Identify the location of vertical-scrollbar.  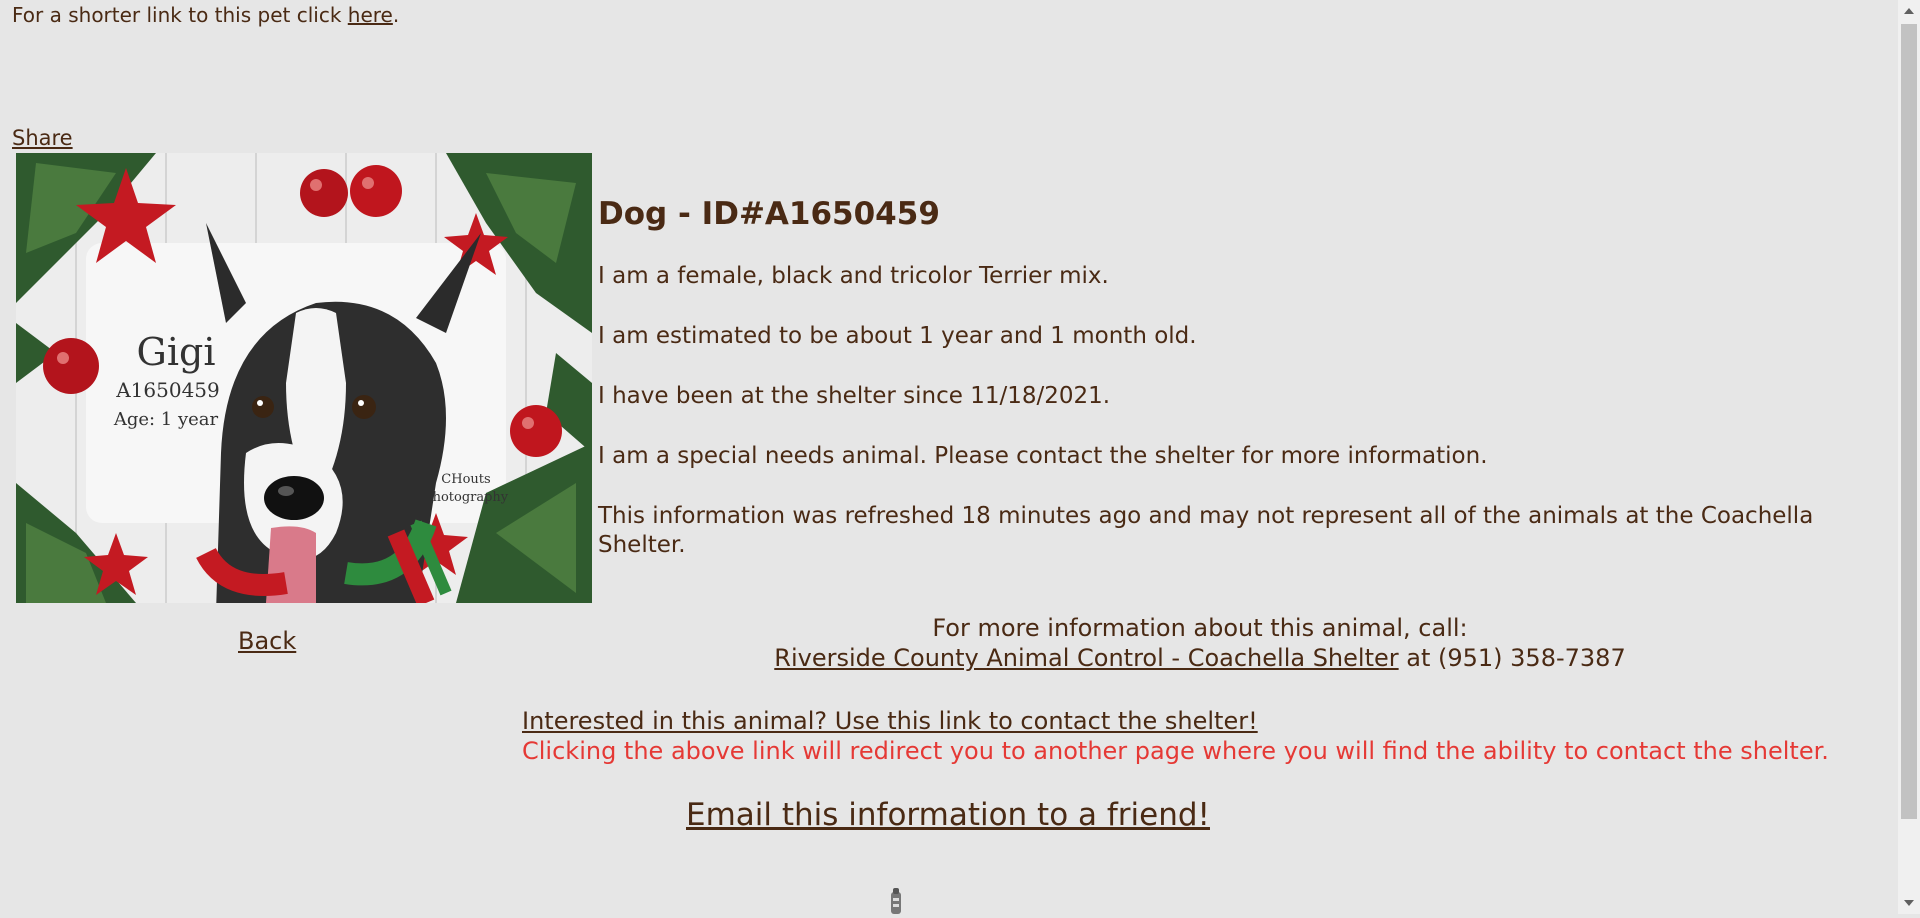
(1909, 457).